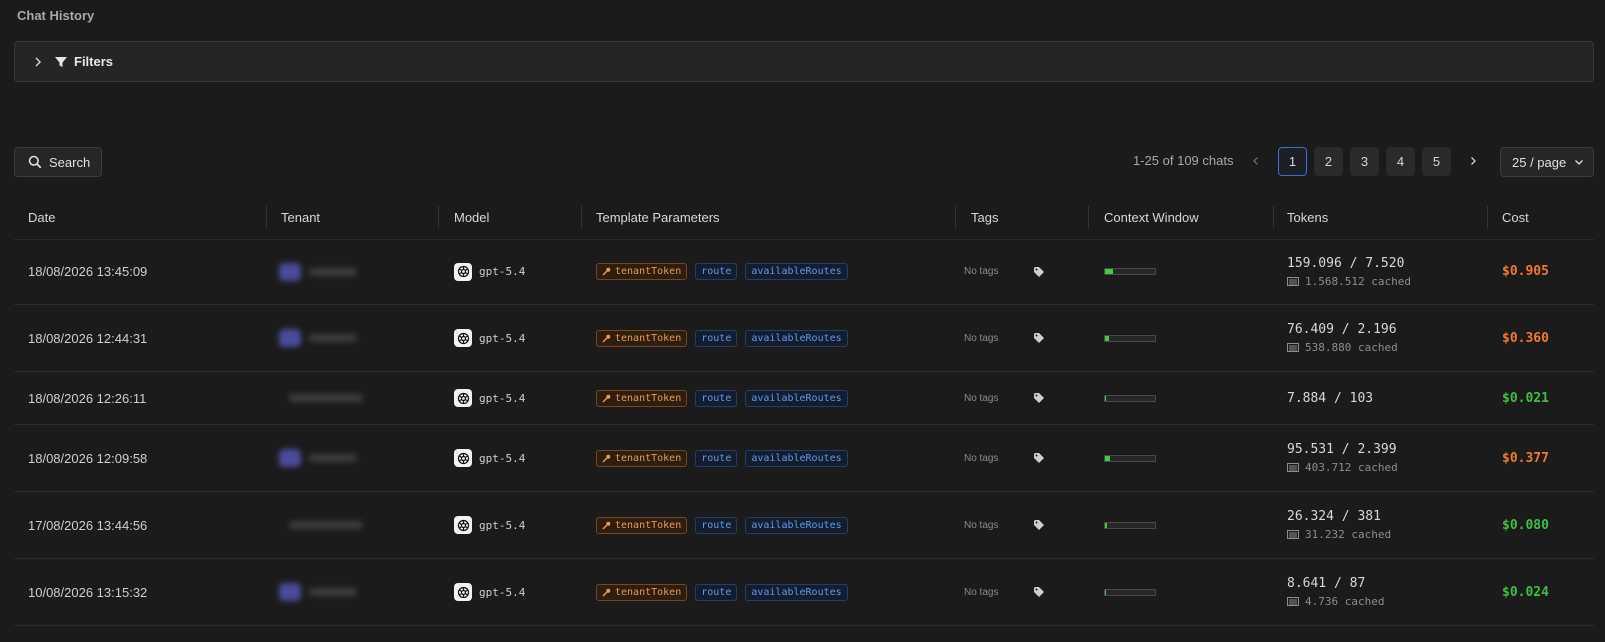  I want to click on row-date: 18/08/2026 12:09:58, so click(88, 458).